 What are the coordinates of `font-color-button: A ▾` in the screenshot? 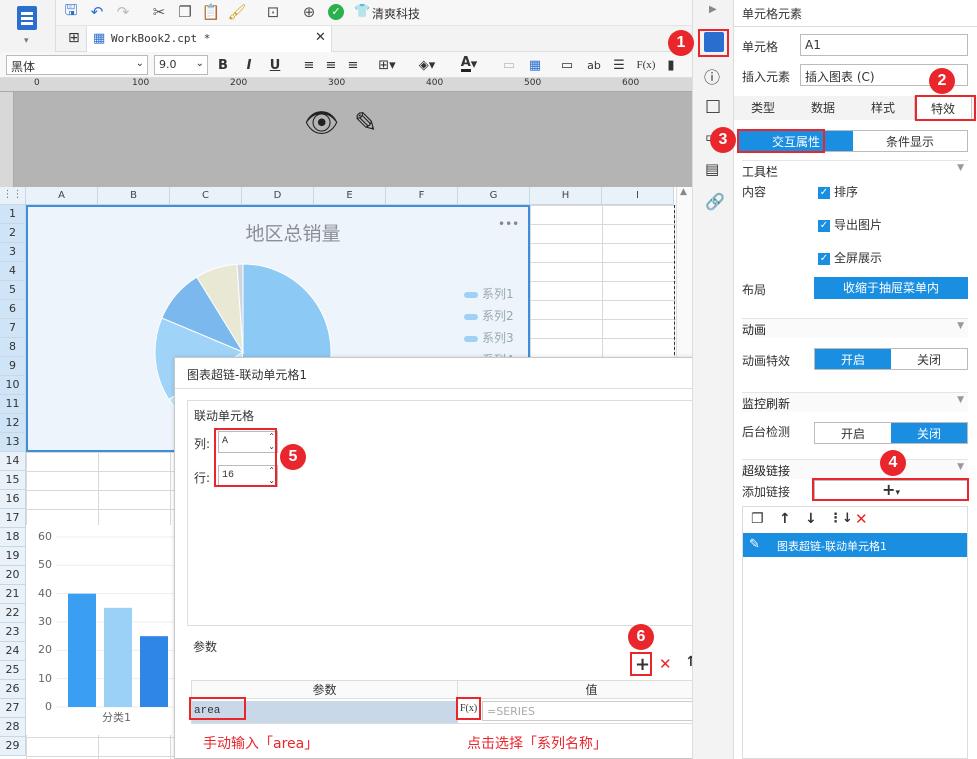 It's located at (469, 64).